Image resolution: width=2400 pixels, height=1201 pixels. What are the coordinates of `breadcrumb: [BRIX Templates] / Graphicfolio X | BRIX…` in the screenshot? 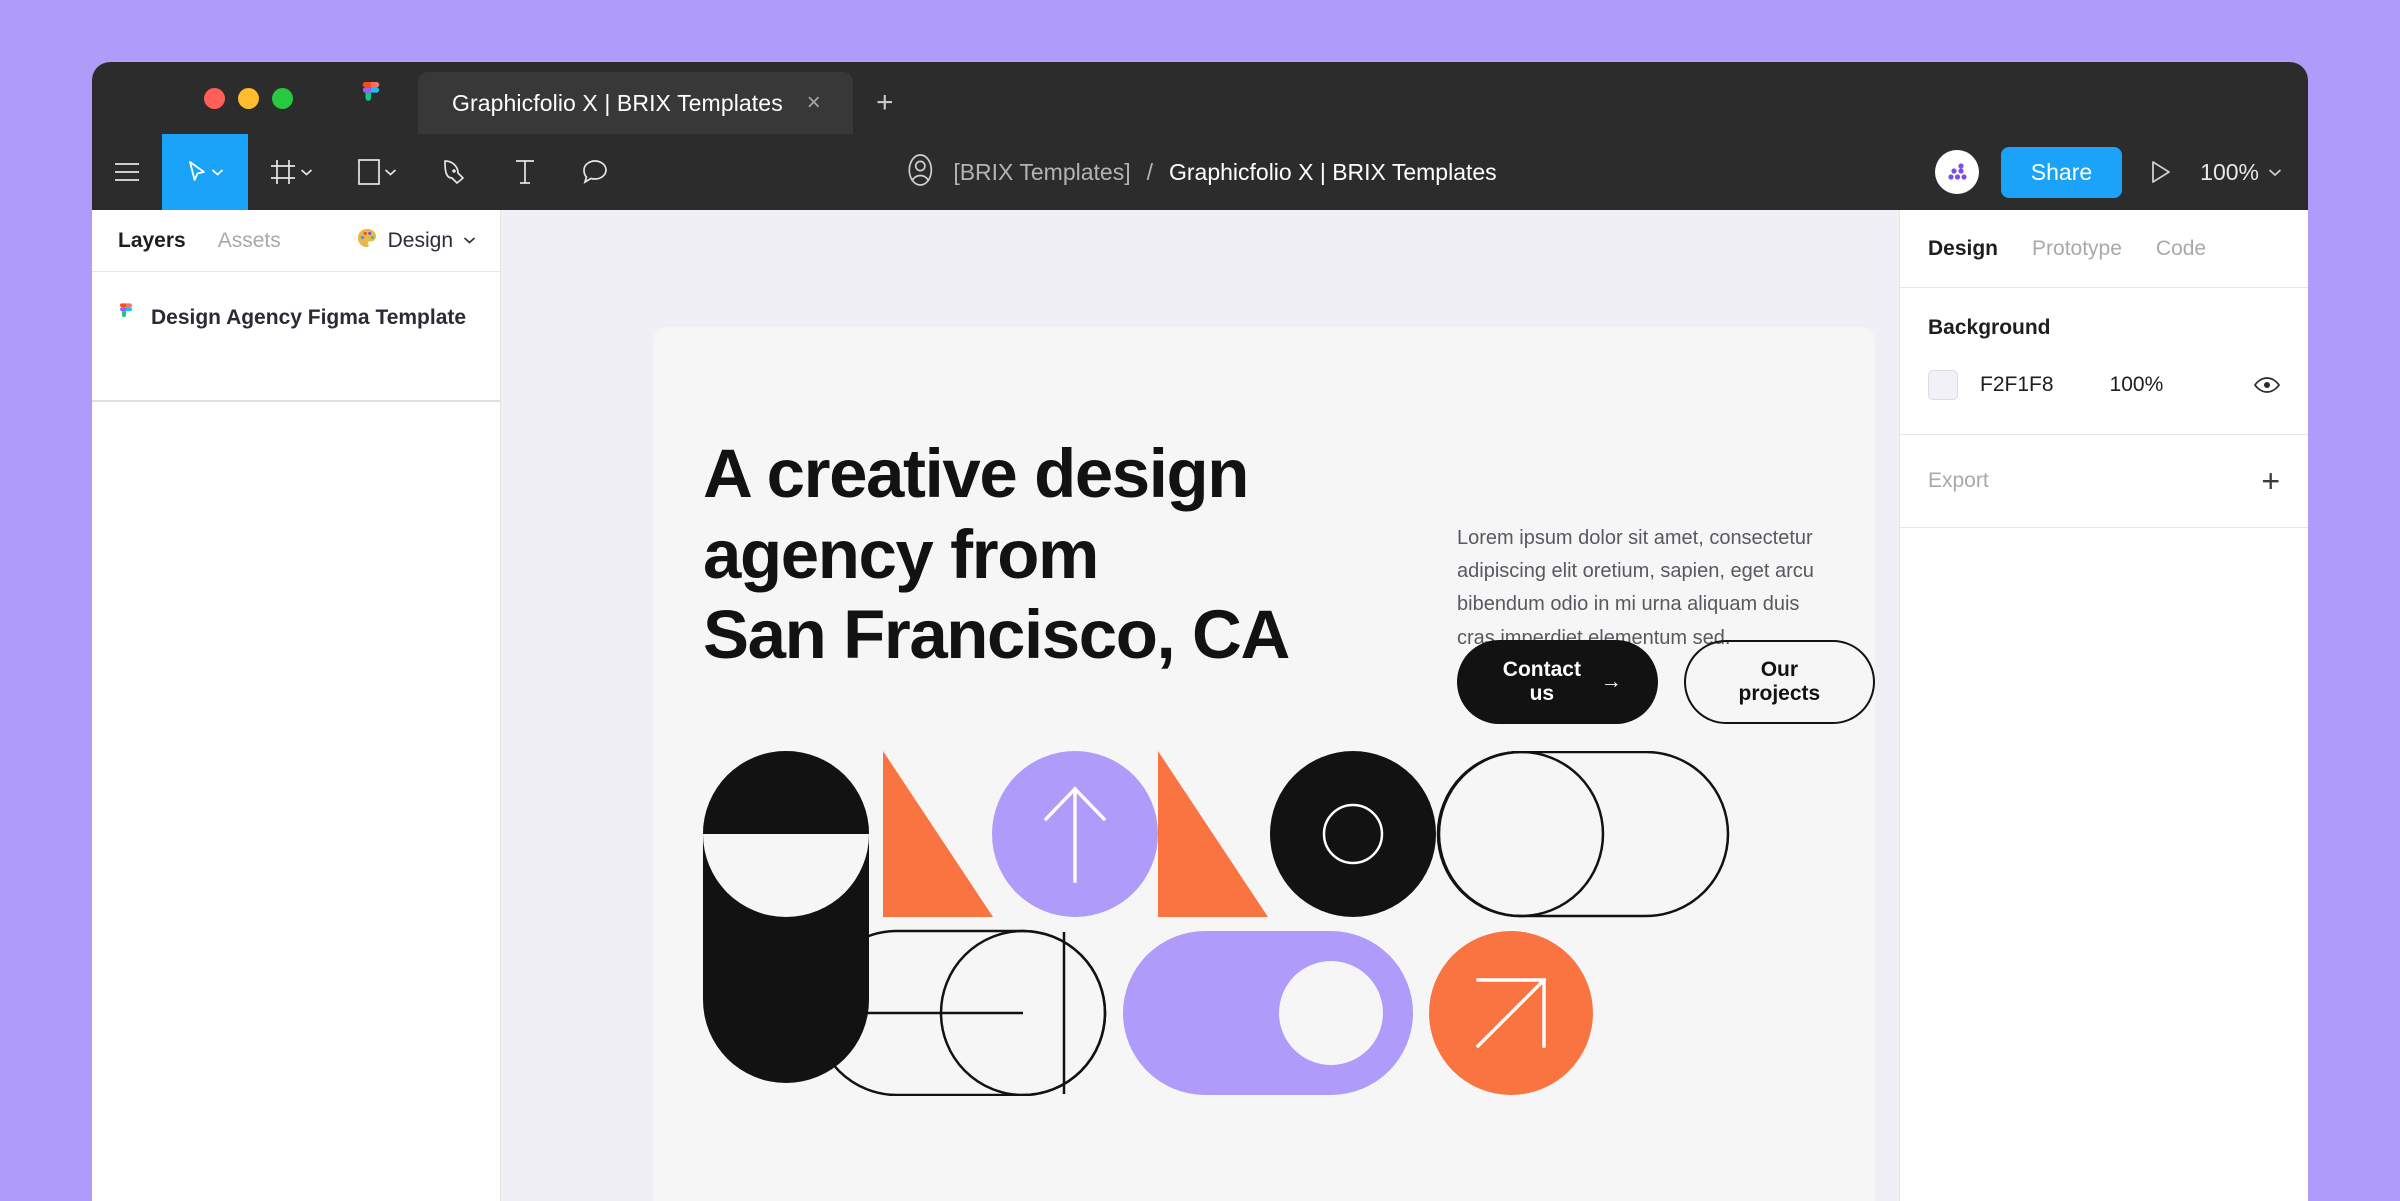 It's located at (1200, 172).